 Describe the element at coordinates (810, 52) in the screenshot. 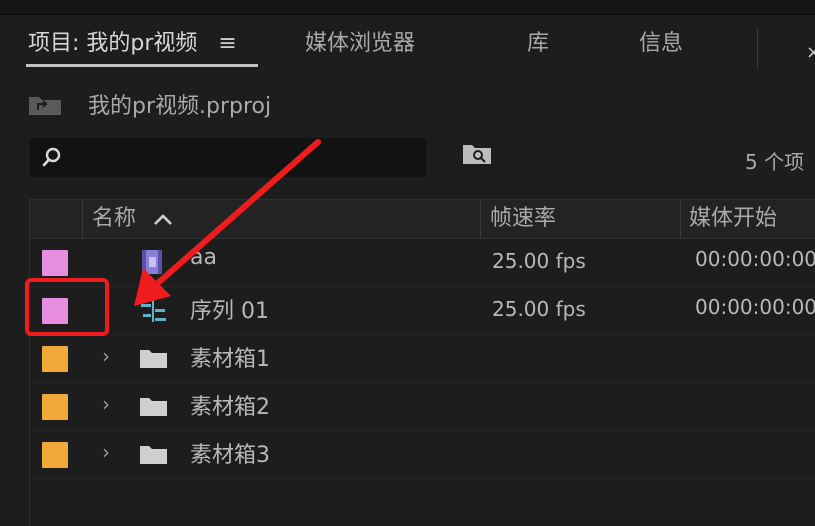

I see `close-icon: ×` at that location.